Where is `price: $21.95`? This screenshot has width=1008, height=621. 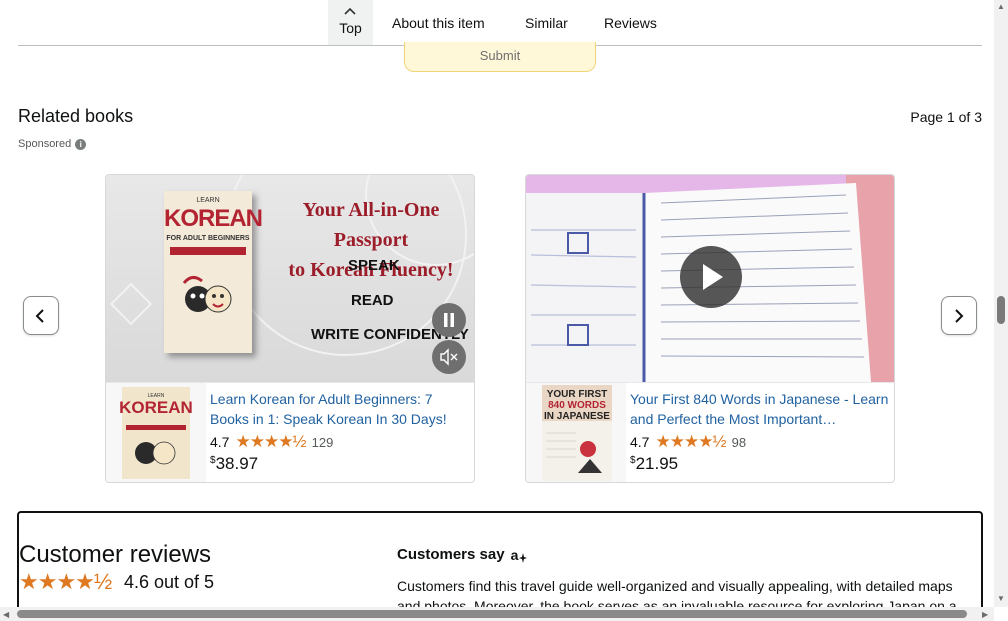 price: $21.95 is located at coordinates (654, 464).